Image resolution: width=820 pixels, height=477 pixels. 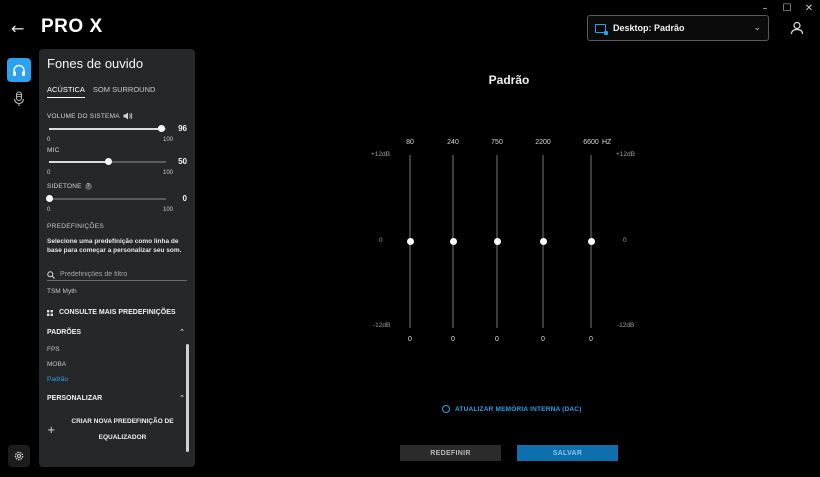 I want to click on window-controls: – ☐ ✕, so click(x=787, y=8).